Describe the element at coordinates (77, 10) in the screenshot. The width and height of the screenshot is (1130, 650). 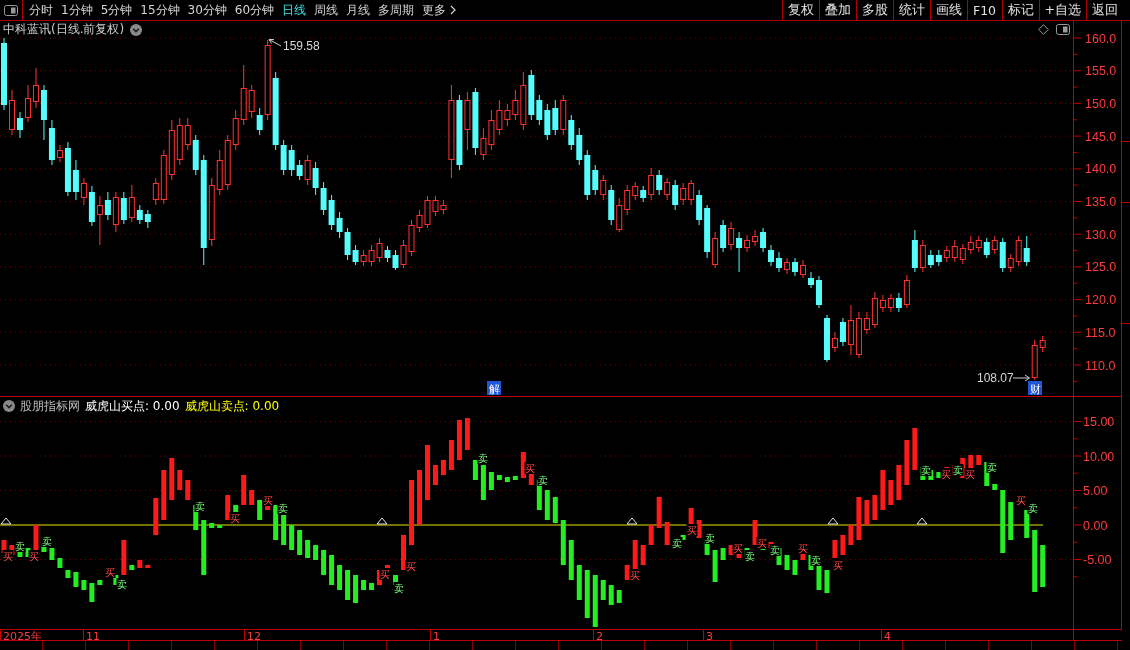
I see `period-tab: 1分钟` at that location.